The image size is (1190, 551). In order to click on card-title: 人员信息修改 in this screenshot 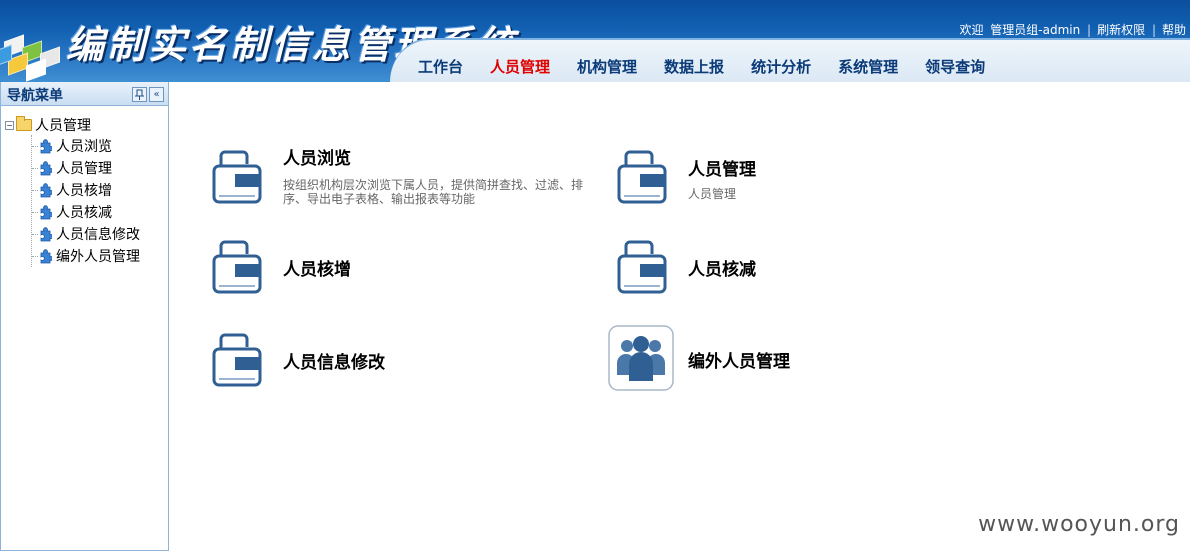, I will do `click(334, 363)`.